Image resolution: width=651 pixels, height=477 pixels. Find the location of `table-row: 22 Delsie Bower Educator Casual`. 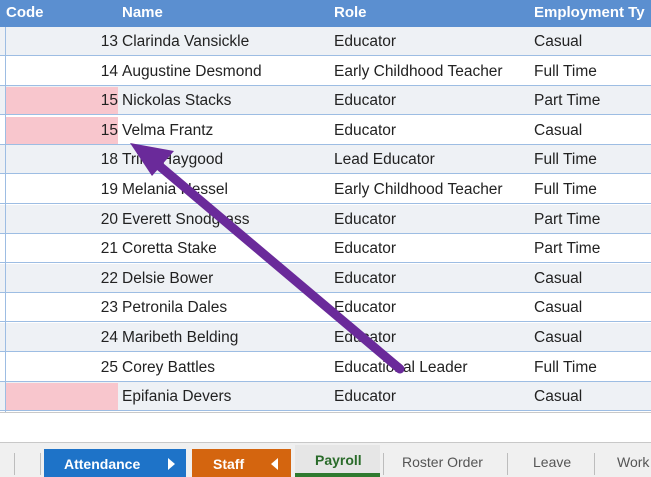

table-row: 22 Delsie Bower Educator Casual is located at coordinates (325, 278).